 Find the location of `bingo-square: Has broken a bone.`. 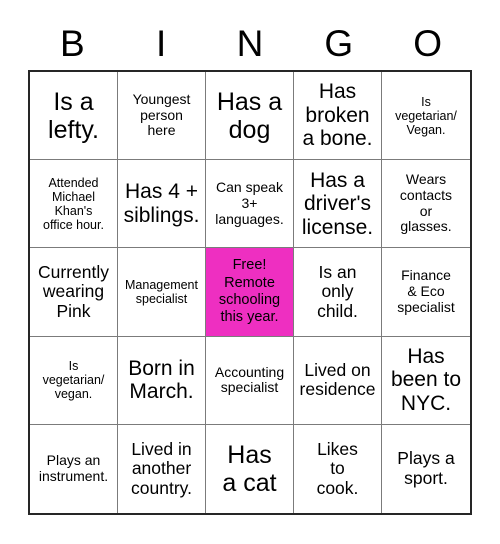

bingo-square: Has broken a bone. is located at coordinates (338, 116).